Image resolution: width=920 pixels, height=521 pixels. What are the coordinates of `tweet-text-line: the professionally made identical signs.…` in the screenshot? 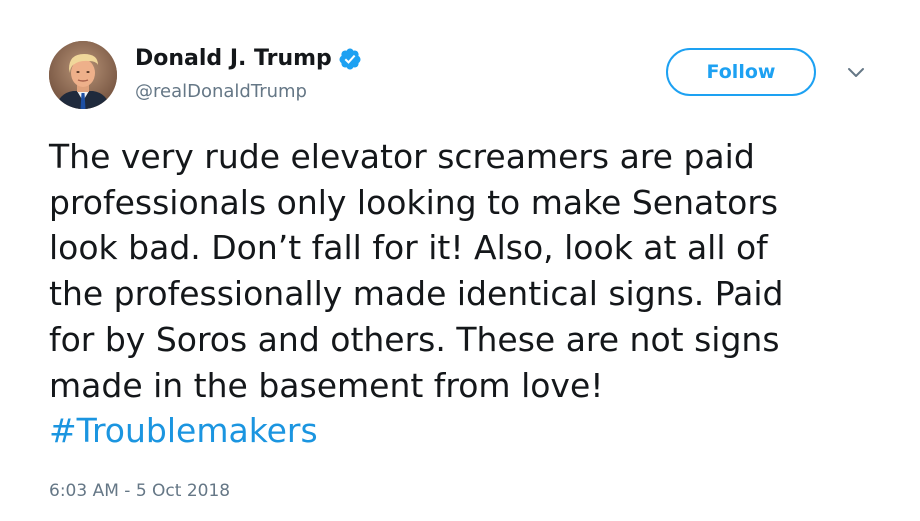 It's located at (416, 294).